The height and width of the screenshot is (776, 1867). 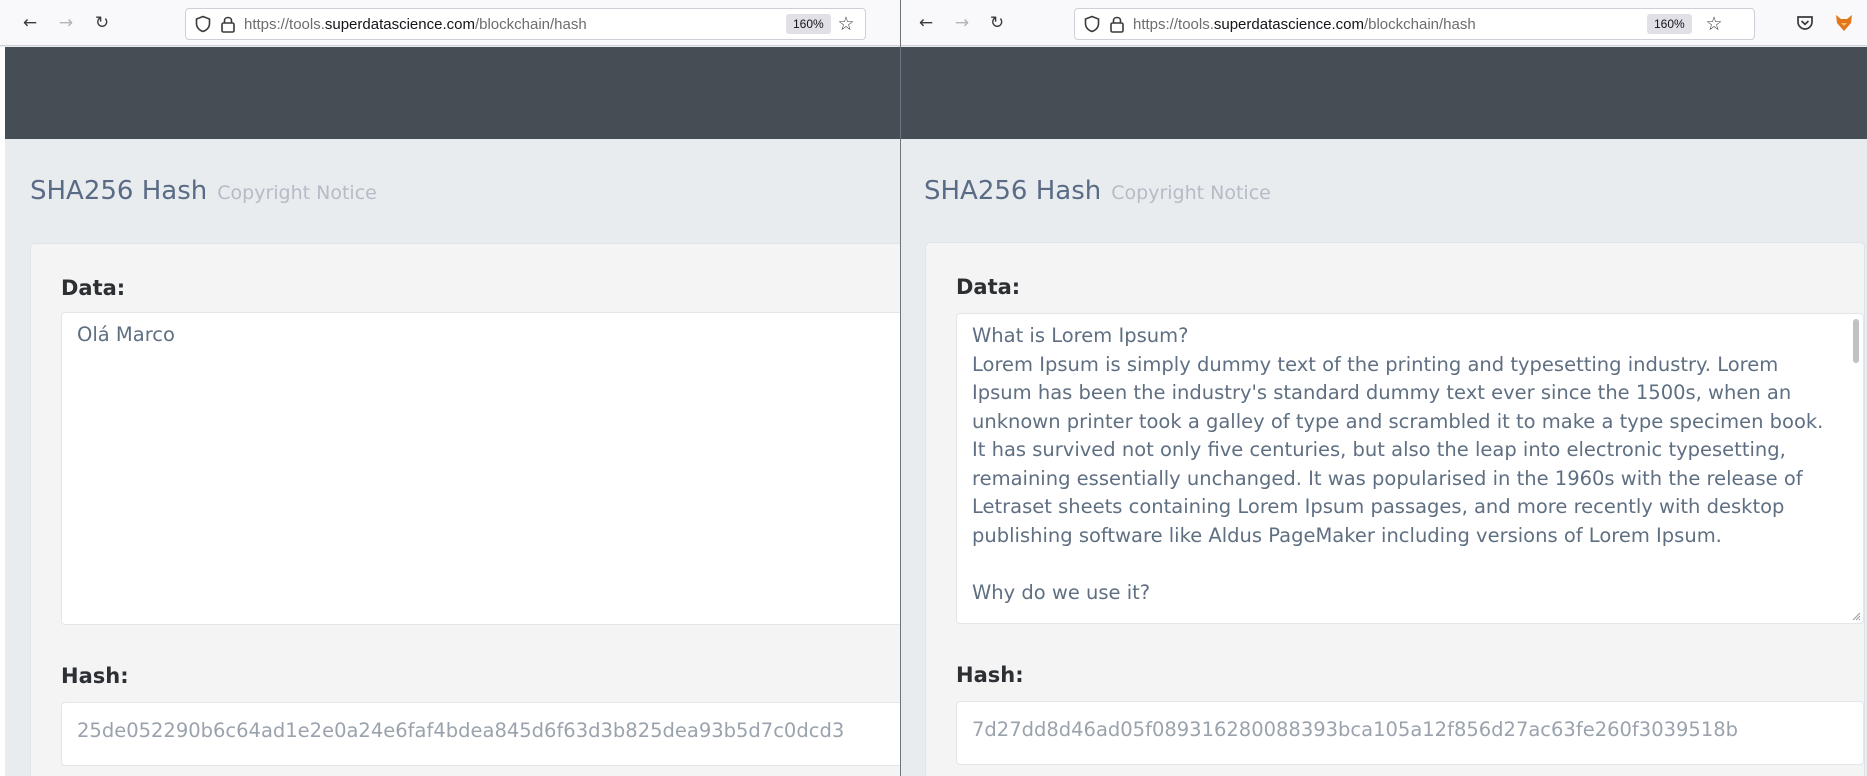 I want to click on page-edge, so click(x=2, y=411).